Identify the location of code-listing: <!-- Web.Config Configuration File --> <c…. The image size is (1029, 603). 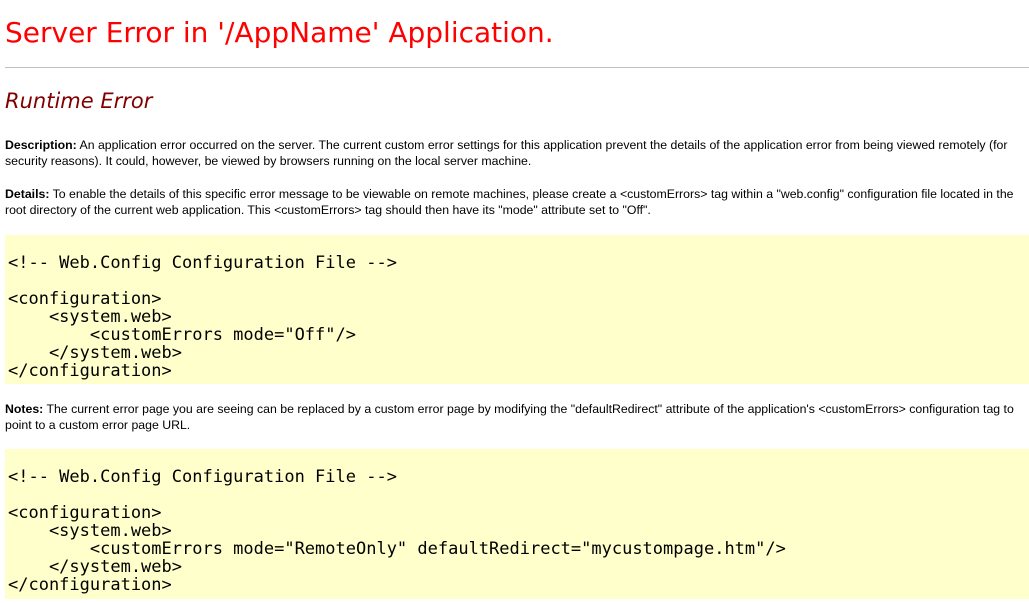
(202, 317).